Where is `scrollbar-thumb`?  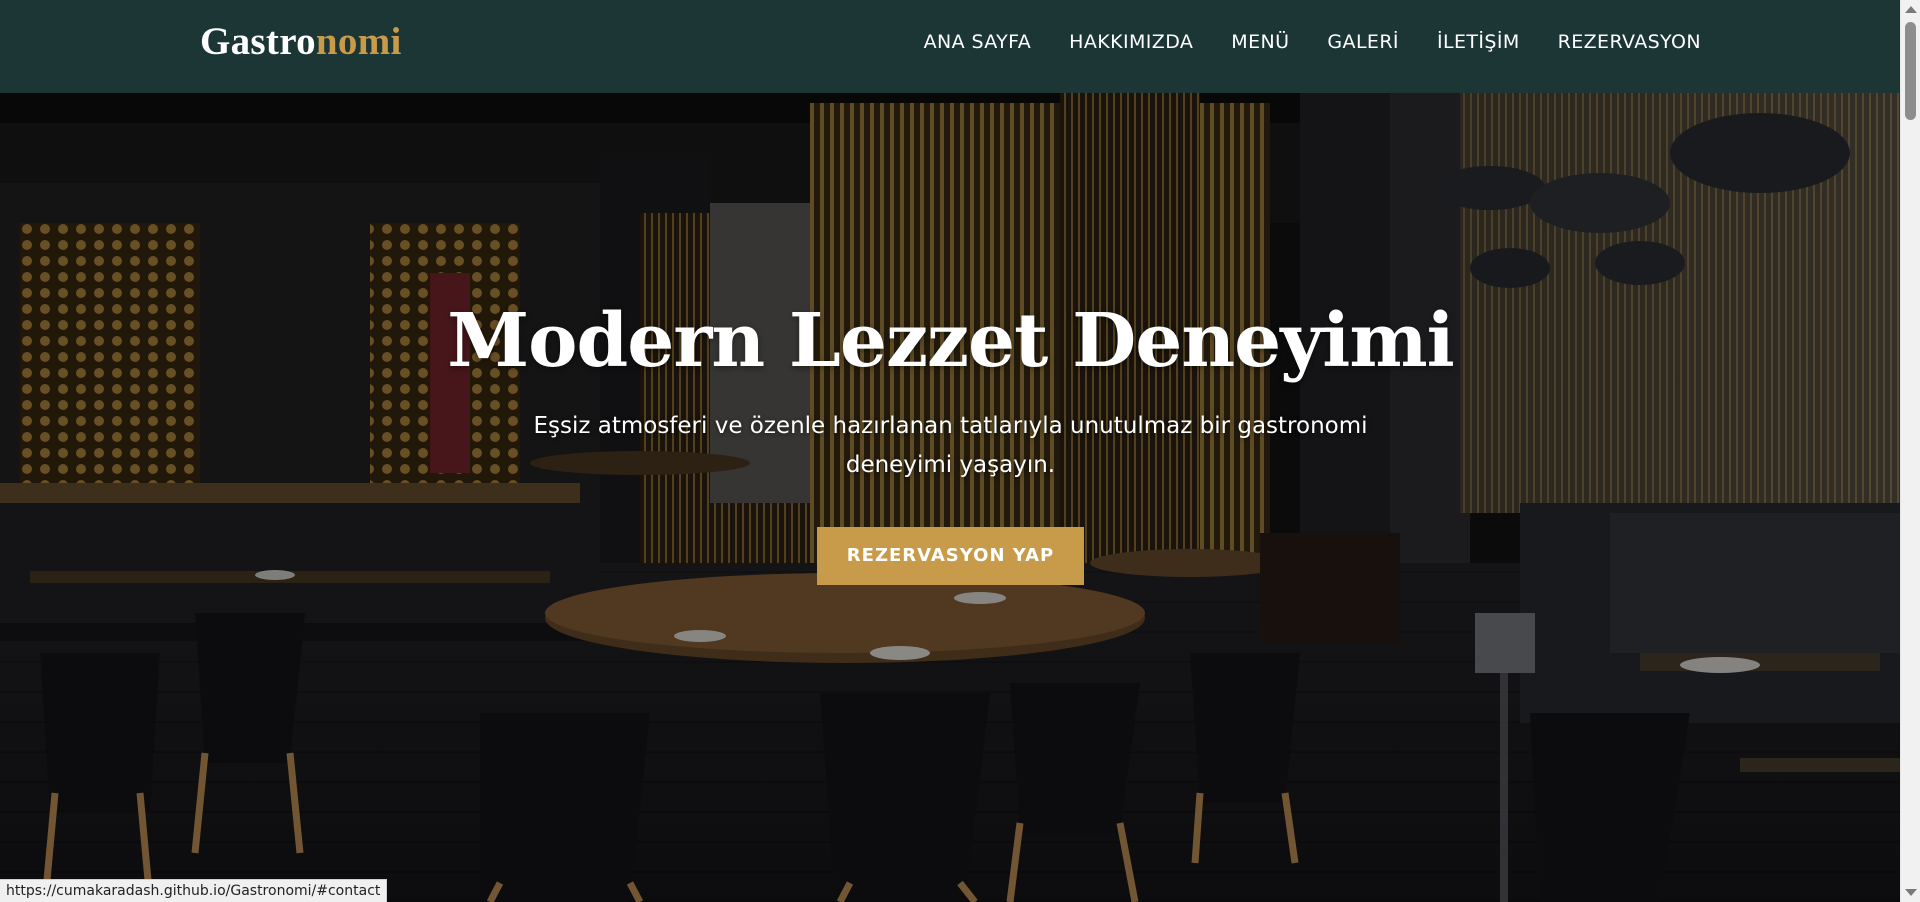 scrollbar-thumb is located at coordinates (1910, 71).